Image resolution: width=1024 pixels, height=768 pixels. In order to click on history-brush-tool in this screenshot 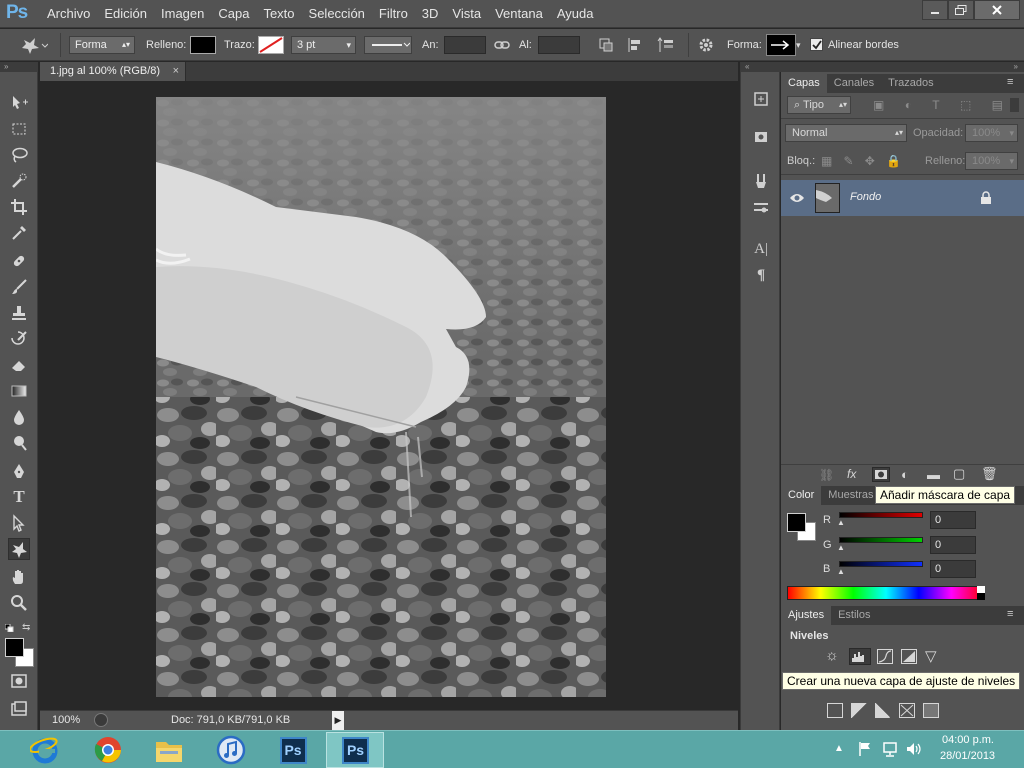, I will do `click(19, 339)`.